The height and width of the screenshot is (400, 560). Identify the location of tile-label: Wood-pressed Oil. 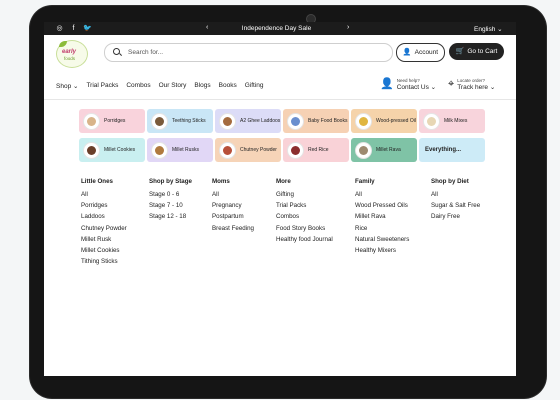
(396, 121).